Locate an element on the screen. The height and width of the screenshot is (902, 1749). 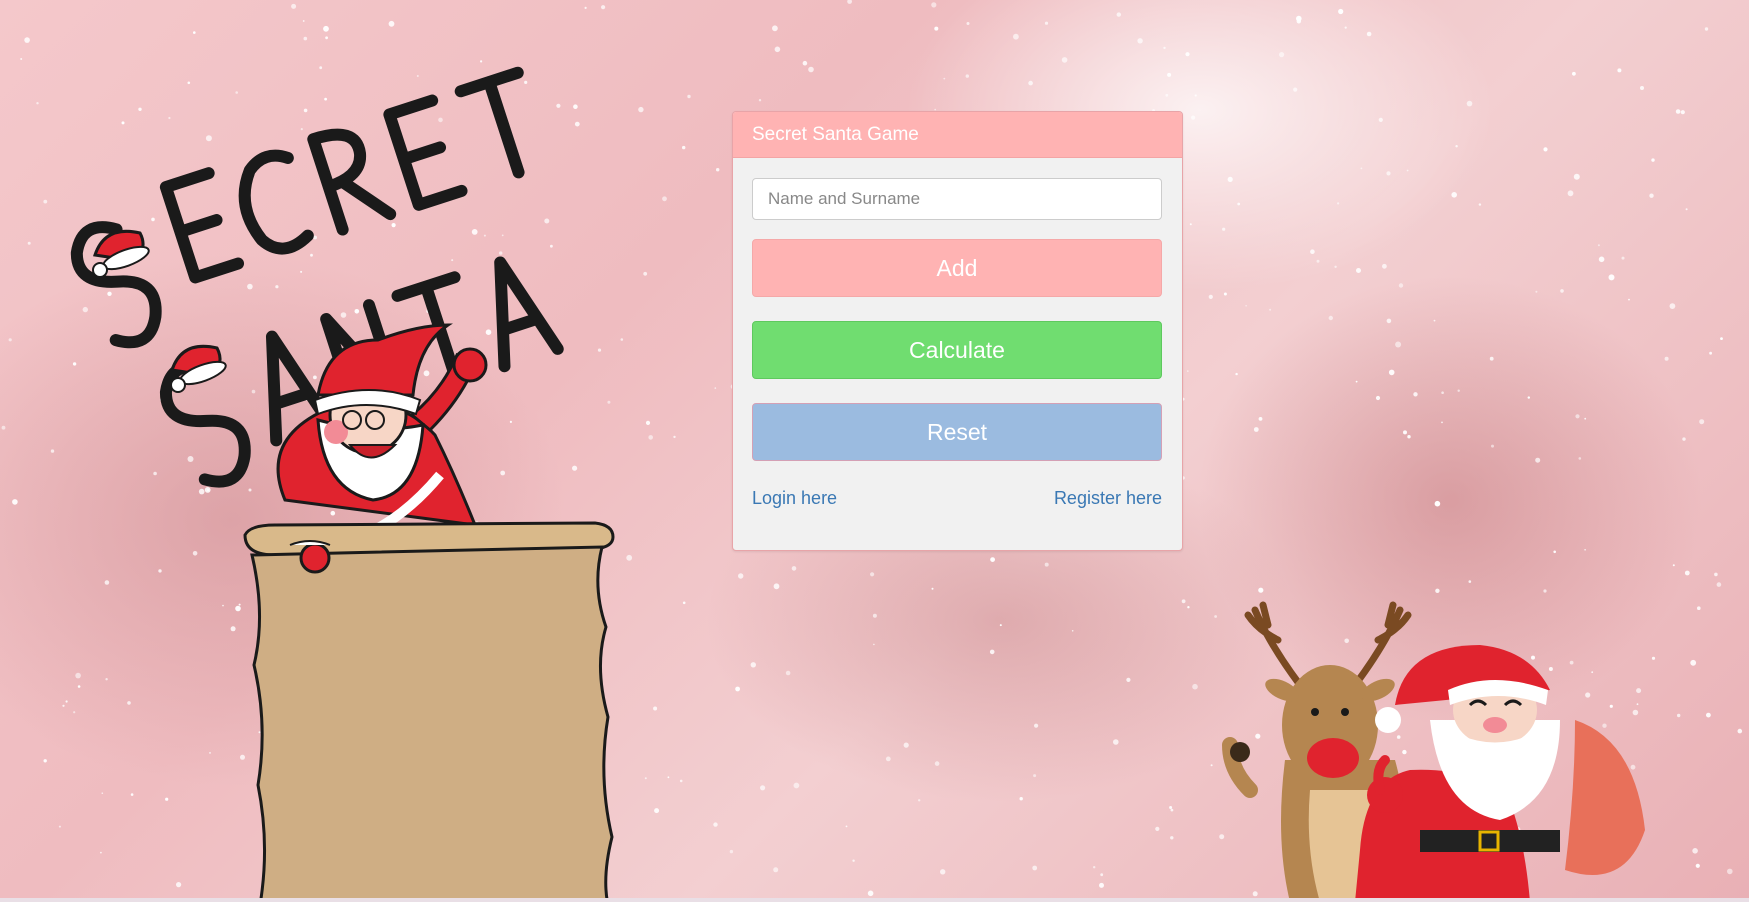
login-link: Login here is located at coordinates (794, 498).